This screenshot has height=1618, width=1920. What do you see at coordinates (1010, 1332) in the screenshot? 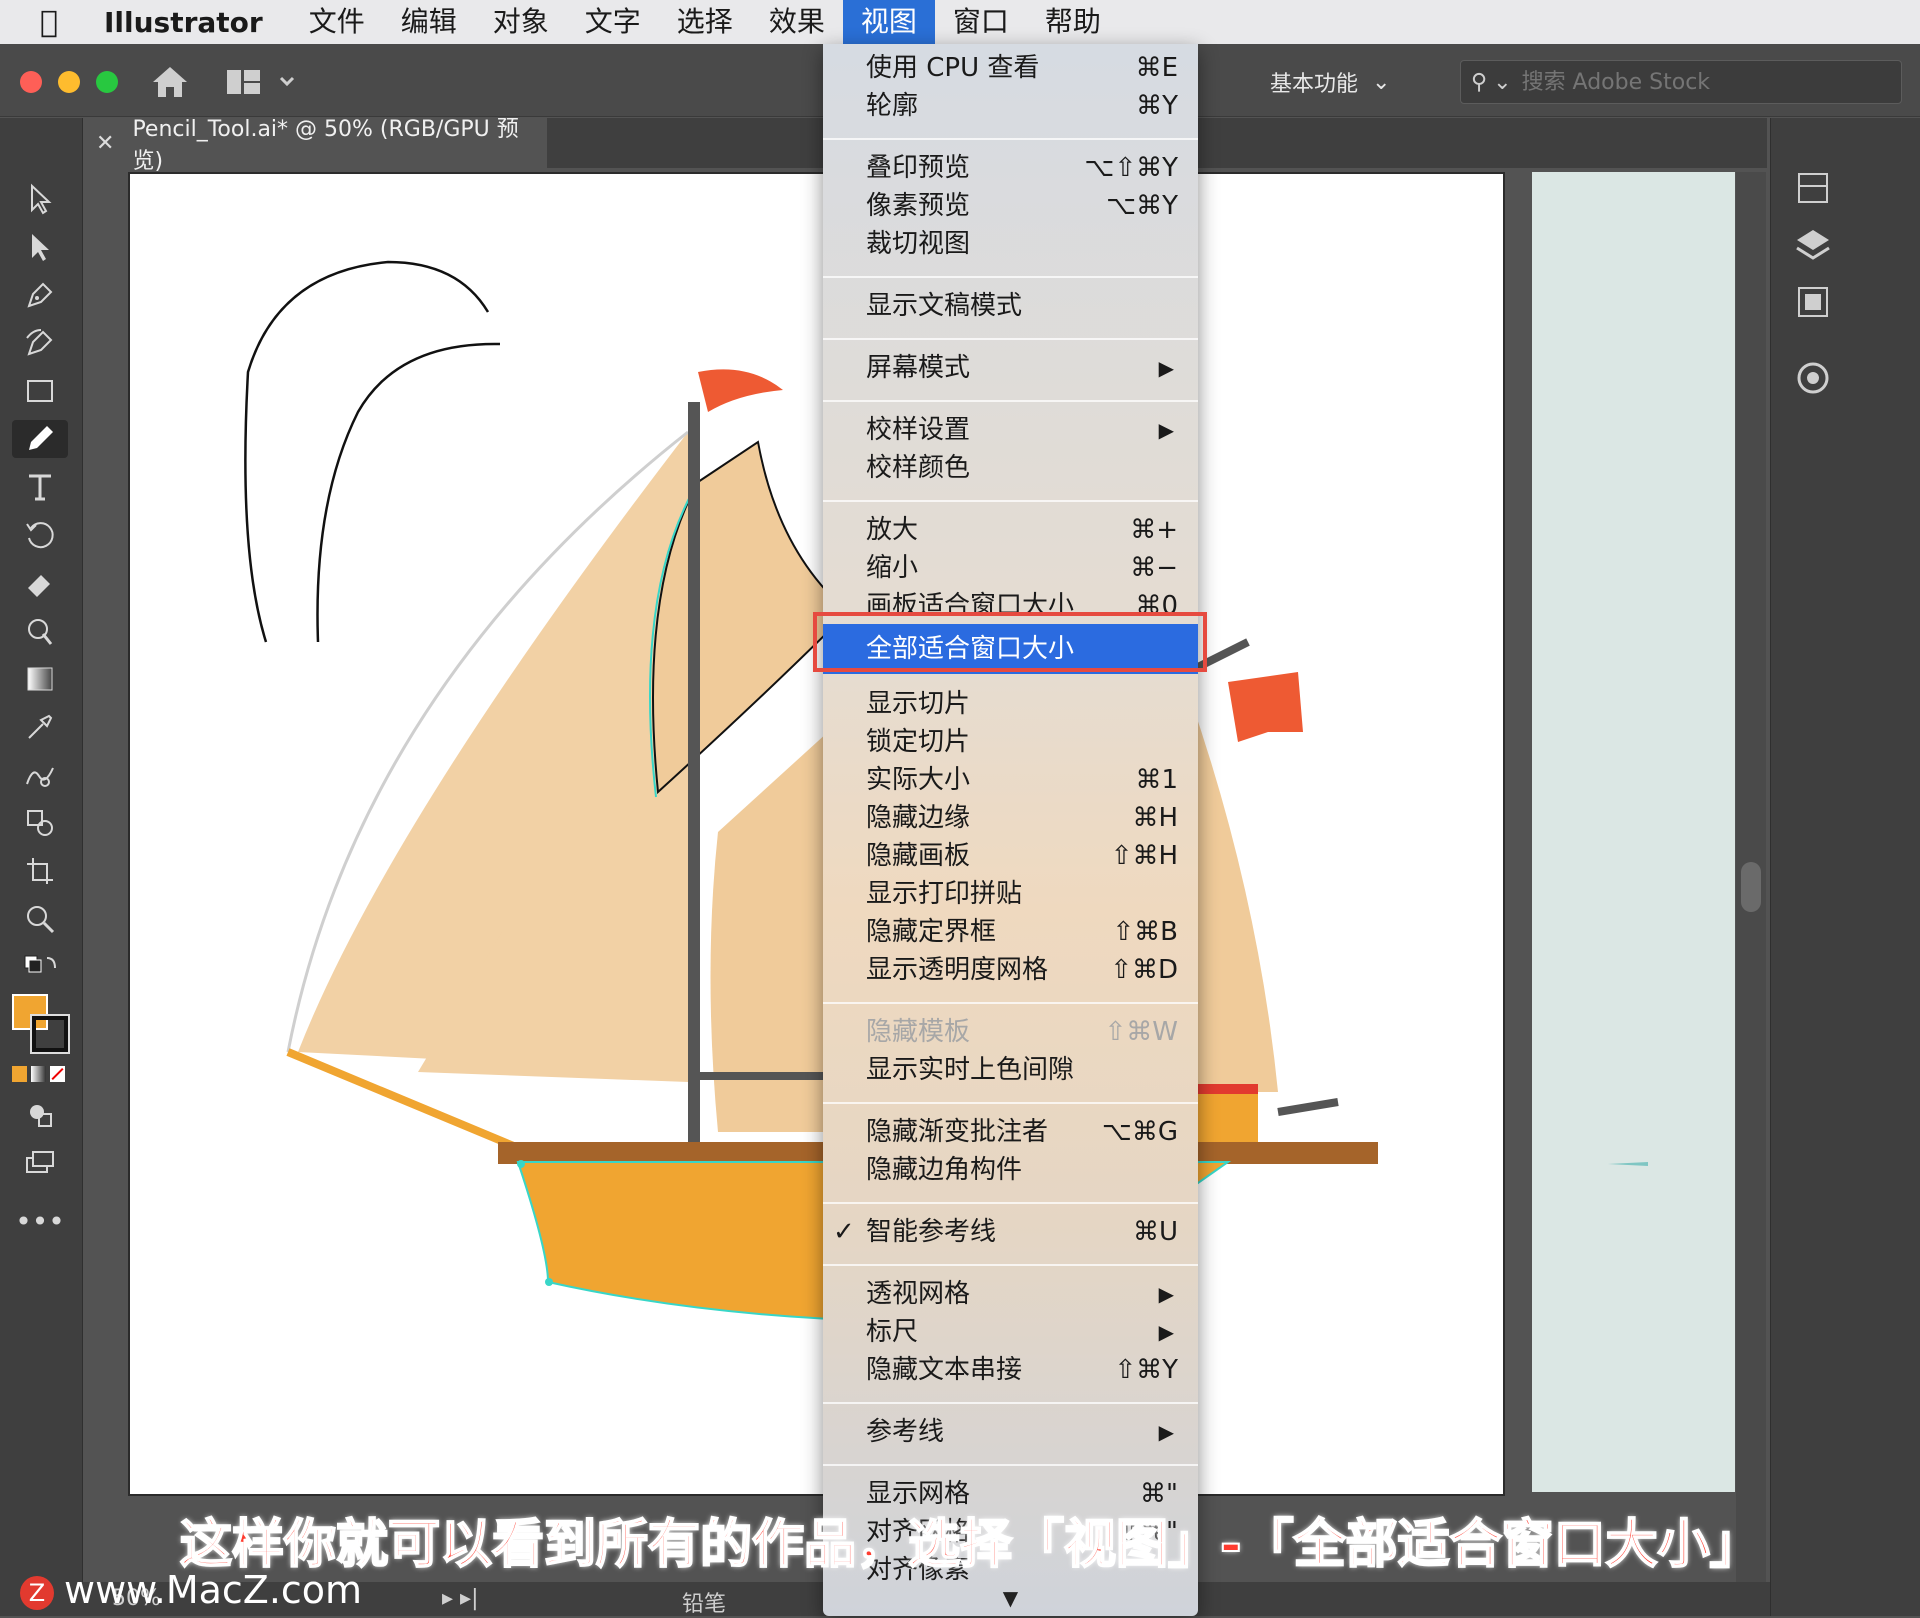
I see `menu-item-rulers: 标尺 ▶` at bounding box center [1010, 1332].